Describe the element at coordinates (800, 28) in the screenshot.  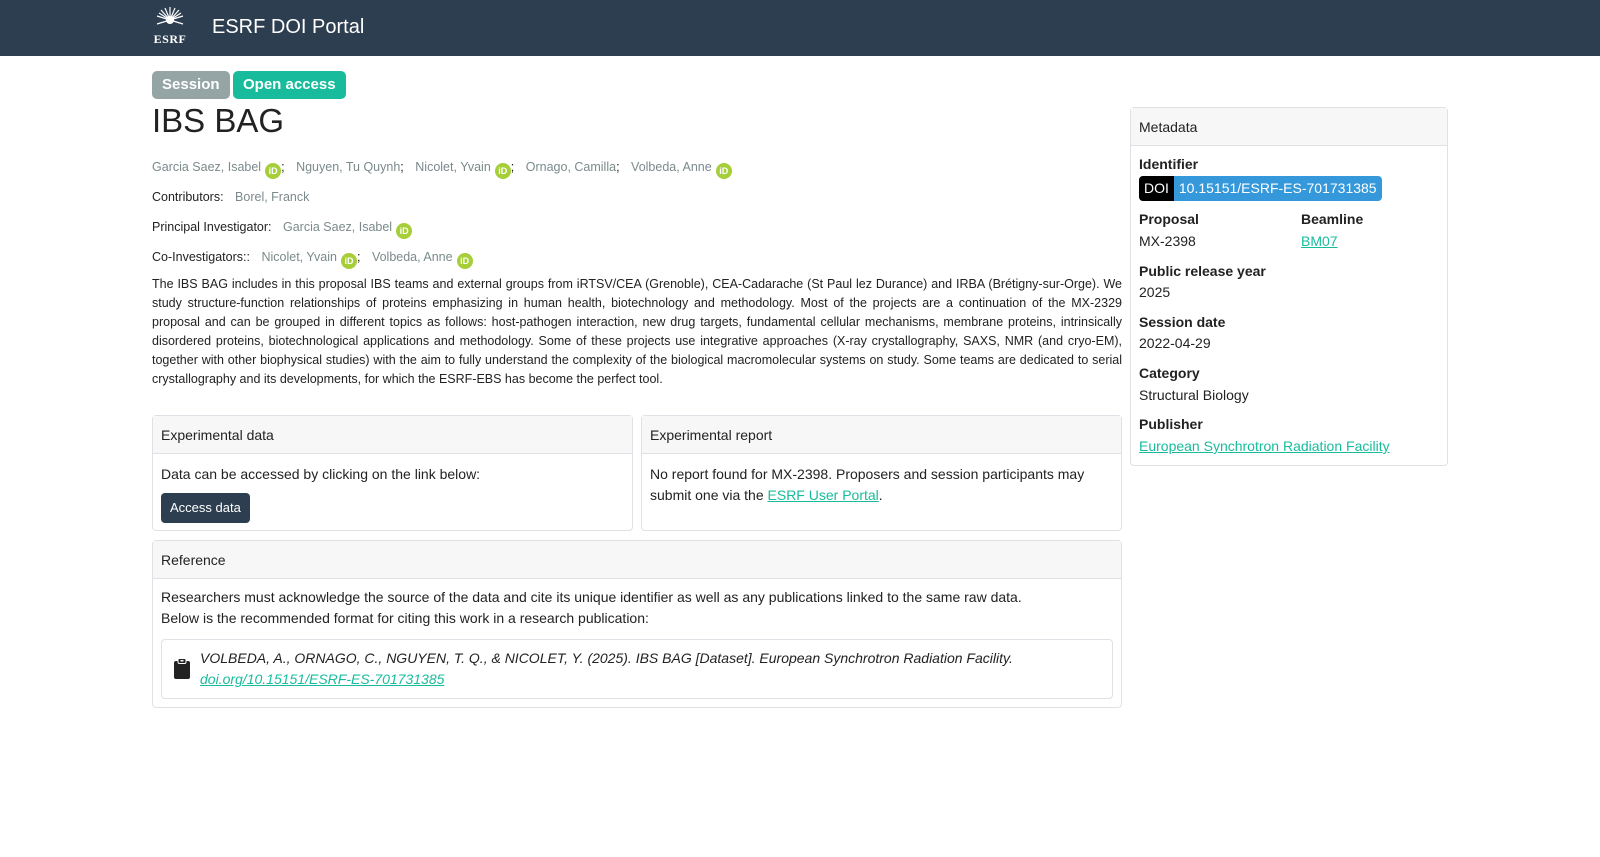
I see `navbar: ESRF ESRF DOI Portal` at that location.